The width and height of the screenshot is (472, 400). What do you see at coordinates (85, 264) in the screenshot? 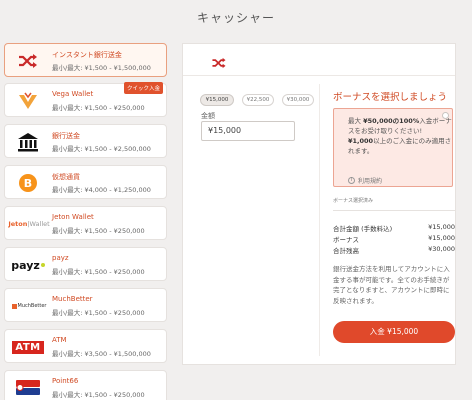
I see `method-payz: payz payz 最小/最大: ¥1,500 - ¥250,000` at bounding box center [85, 264].